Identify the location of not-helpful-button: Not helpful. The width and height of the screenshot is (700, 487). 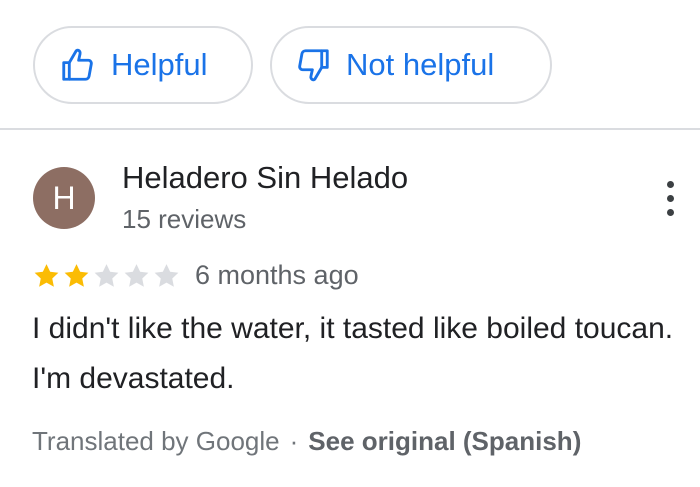
(411, 65).